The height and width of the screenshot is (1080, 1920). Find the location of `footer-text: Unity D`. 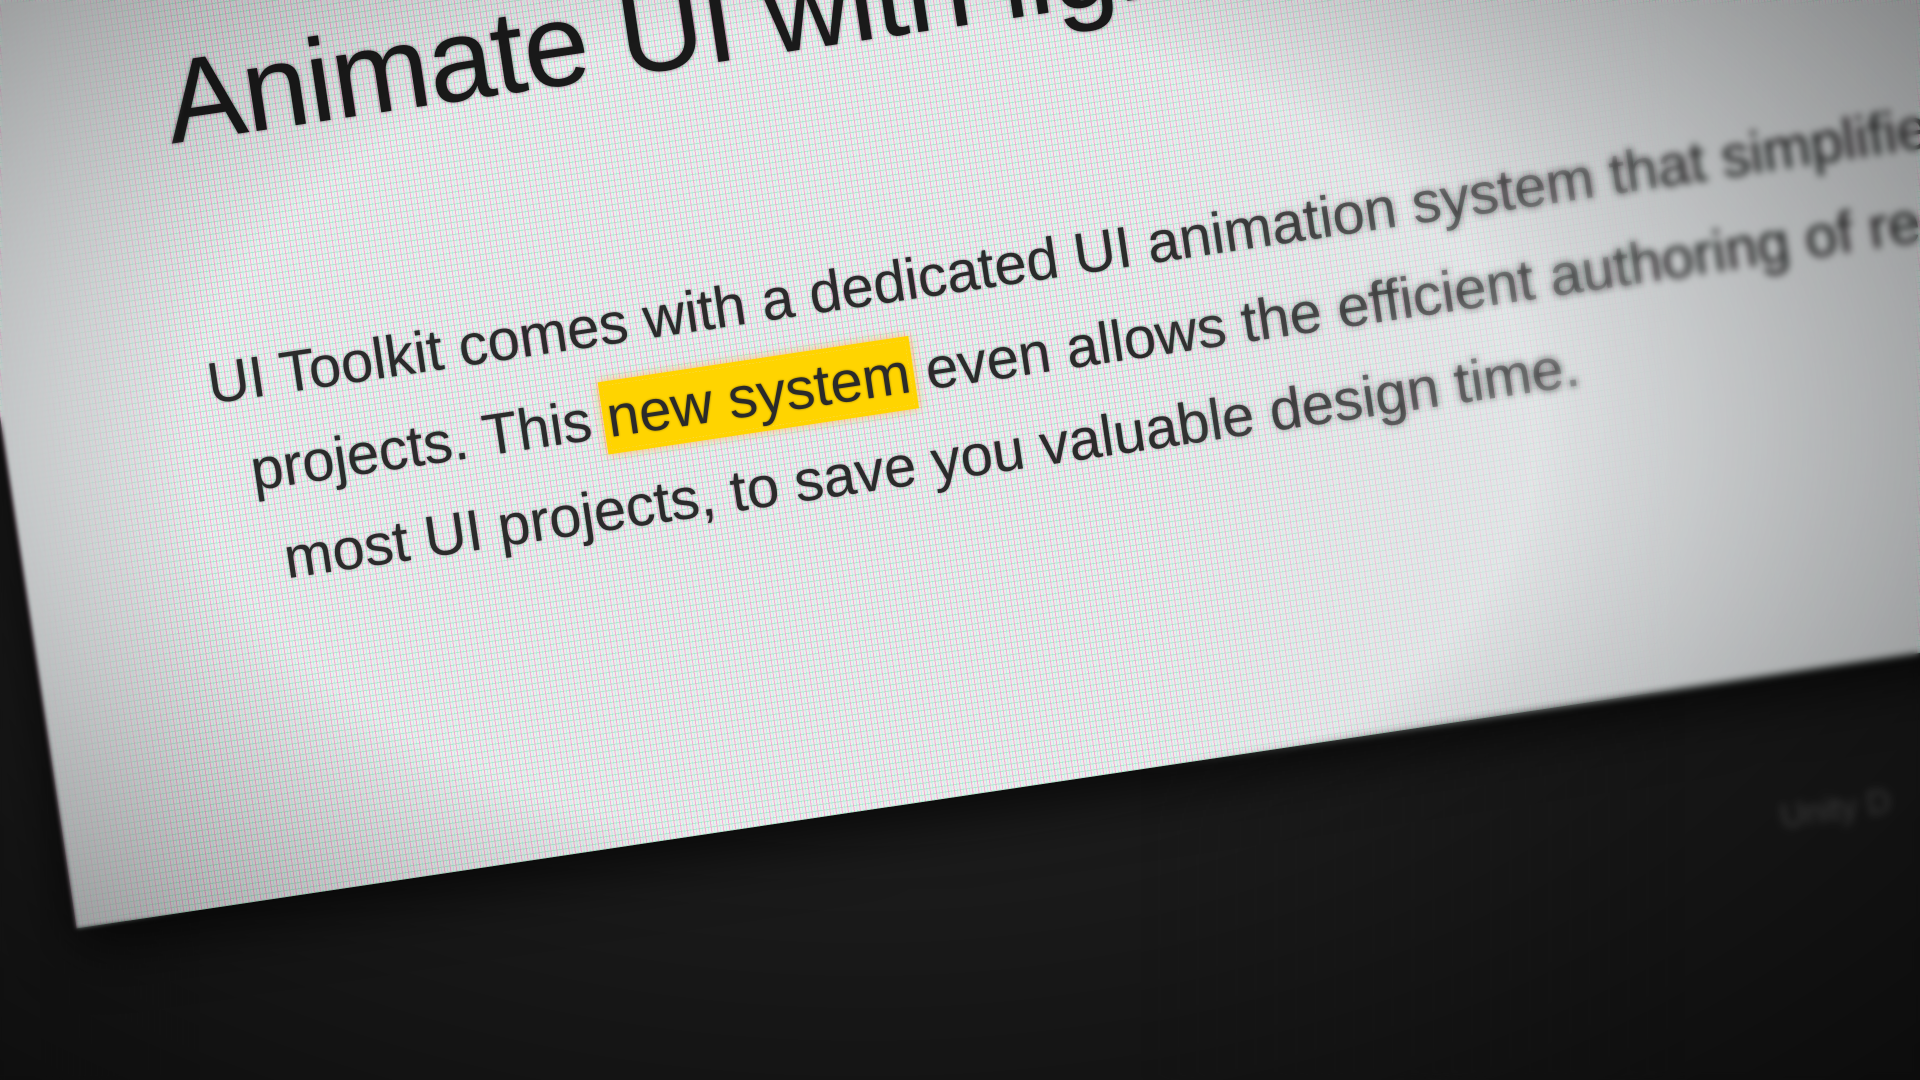

footer-text: Unity D is located at coordinates (1835, 809).